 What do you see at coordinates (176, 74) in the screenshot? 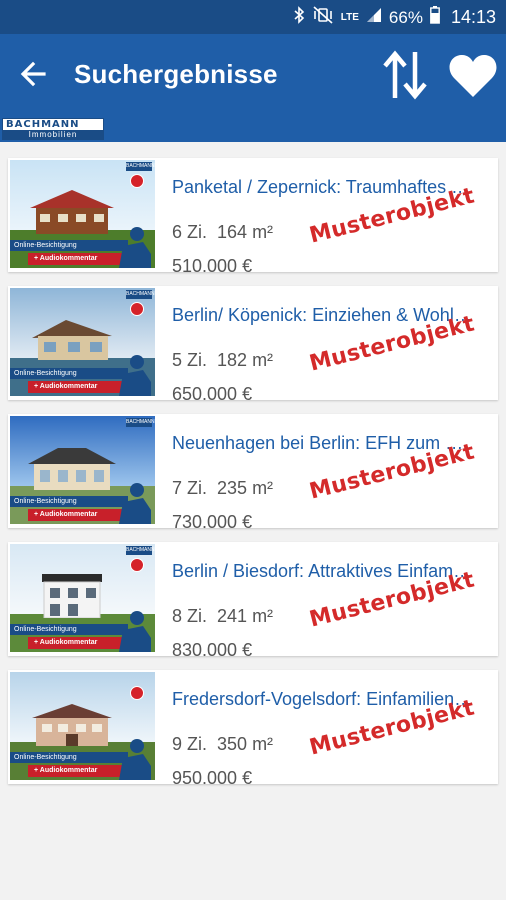
I see `page-title: Suchergebnisse` at bounding box center [176, 74].